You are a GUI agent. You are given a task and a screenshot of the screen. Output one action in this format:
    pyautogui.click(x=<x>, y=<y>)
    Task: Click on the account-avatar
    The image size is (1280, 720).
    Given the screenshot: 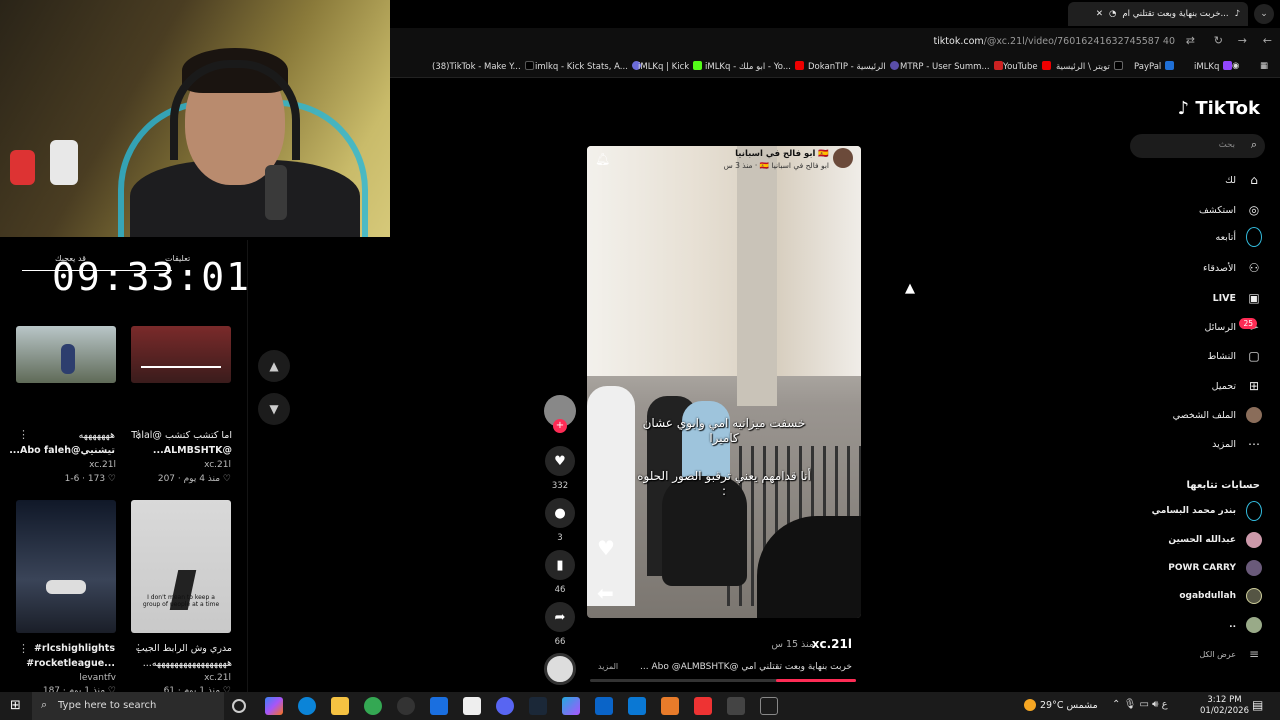 What is the action you would take?
    pyautogui.click(x=1254, y=625)
    